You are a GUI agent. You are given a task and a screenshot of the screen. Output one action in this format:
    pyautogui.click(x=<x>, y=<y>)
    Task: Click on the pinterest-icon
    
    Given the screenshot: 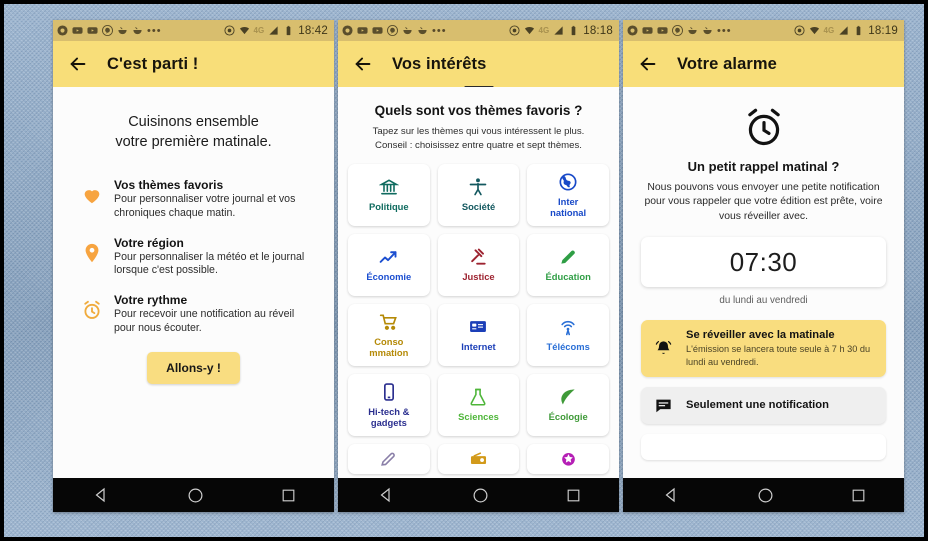 What is the action you would take?
    pyautogui.click(x=677, y=30)
    